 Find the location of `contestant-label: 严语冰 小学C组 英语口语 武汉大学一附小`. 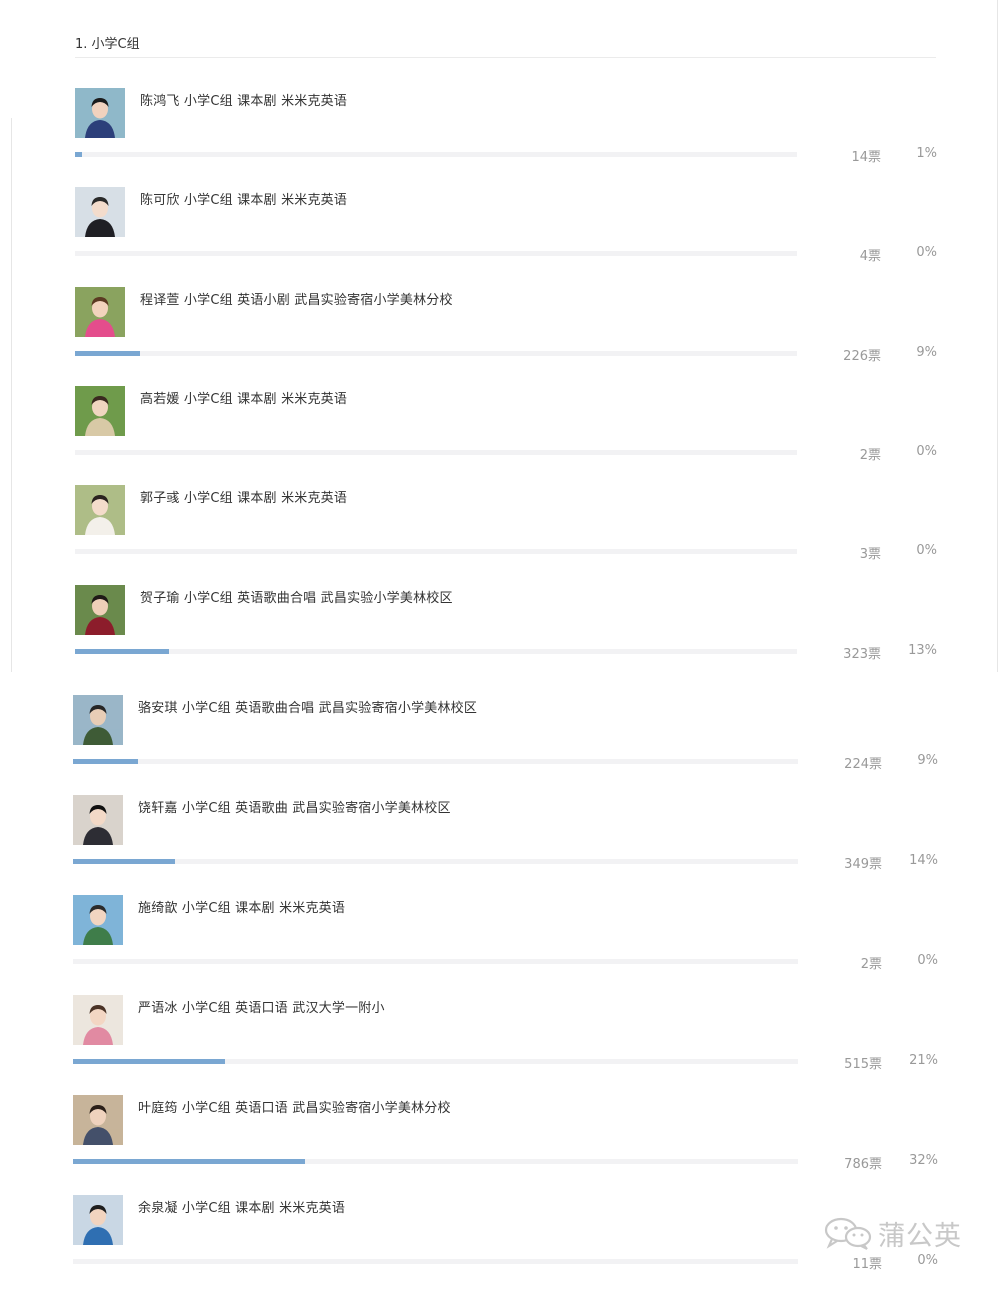

contestant-label: 严语冰 小学C组 英语口语 武汉大学一附小 is located at coordinates (261, 1008).